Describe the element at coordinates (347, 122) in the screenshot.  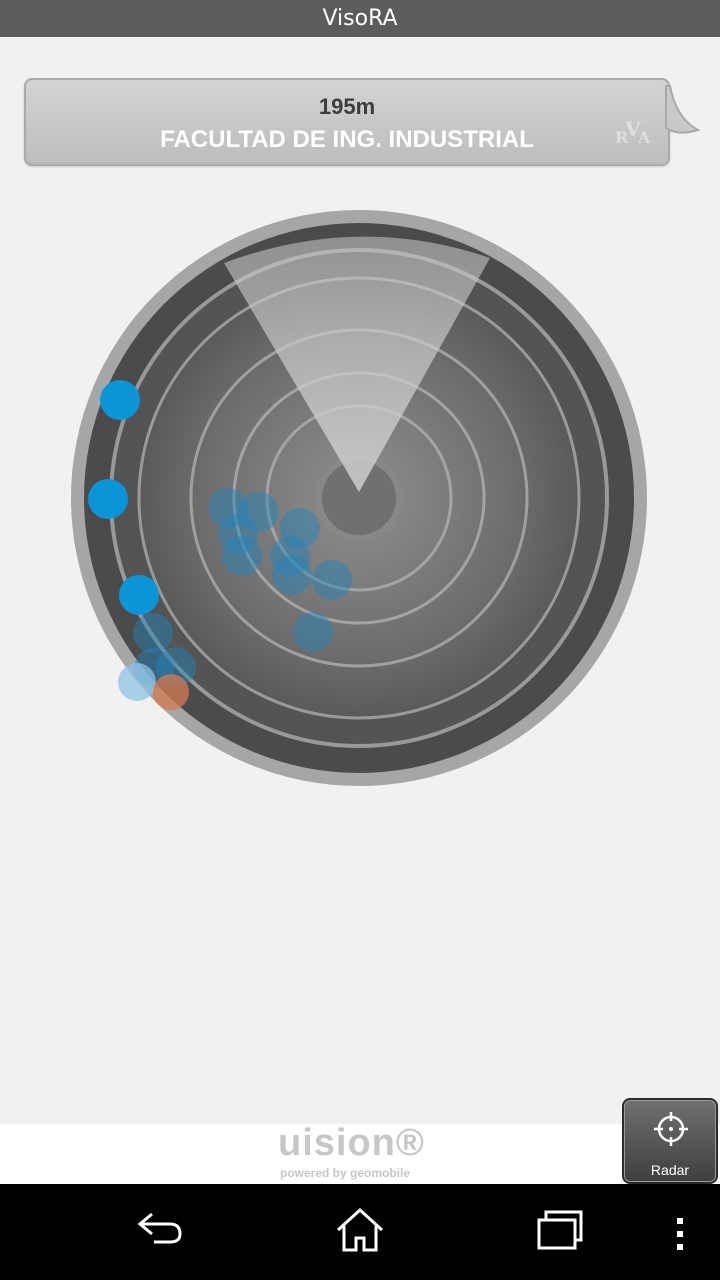
I see `poi-info-bubble: 195m FACULTAD DE ING. INDUSTRIAL R V A` at that location.